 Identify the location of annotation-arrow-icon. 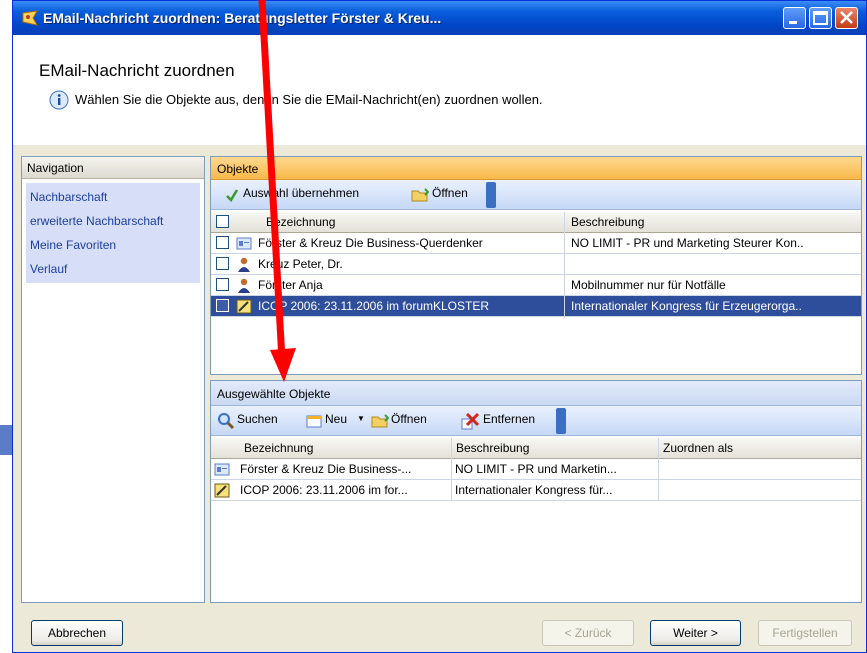
(277, 191).